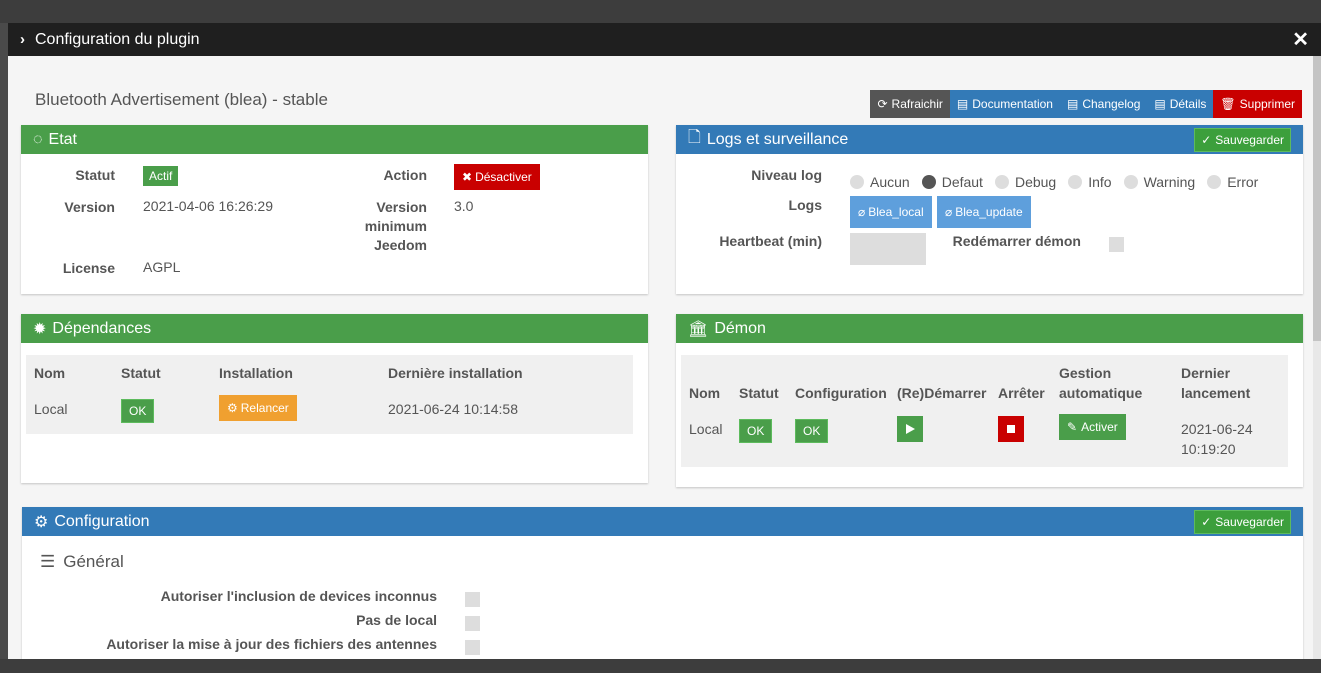 The width and height of the screenshot is (1321, 673). What do you see at coordinates (1208, 449) in the screenshot?
I see `demon-date-2: 10:19:20` at bounding box center [1208, 449].